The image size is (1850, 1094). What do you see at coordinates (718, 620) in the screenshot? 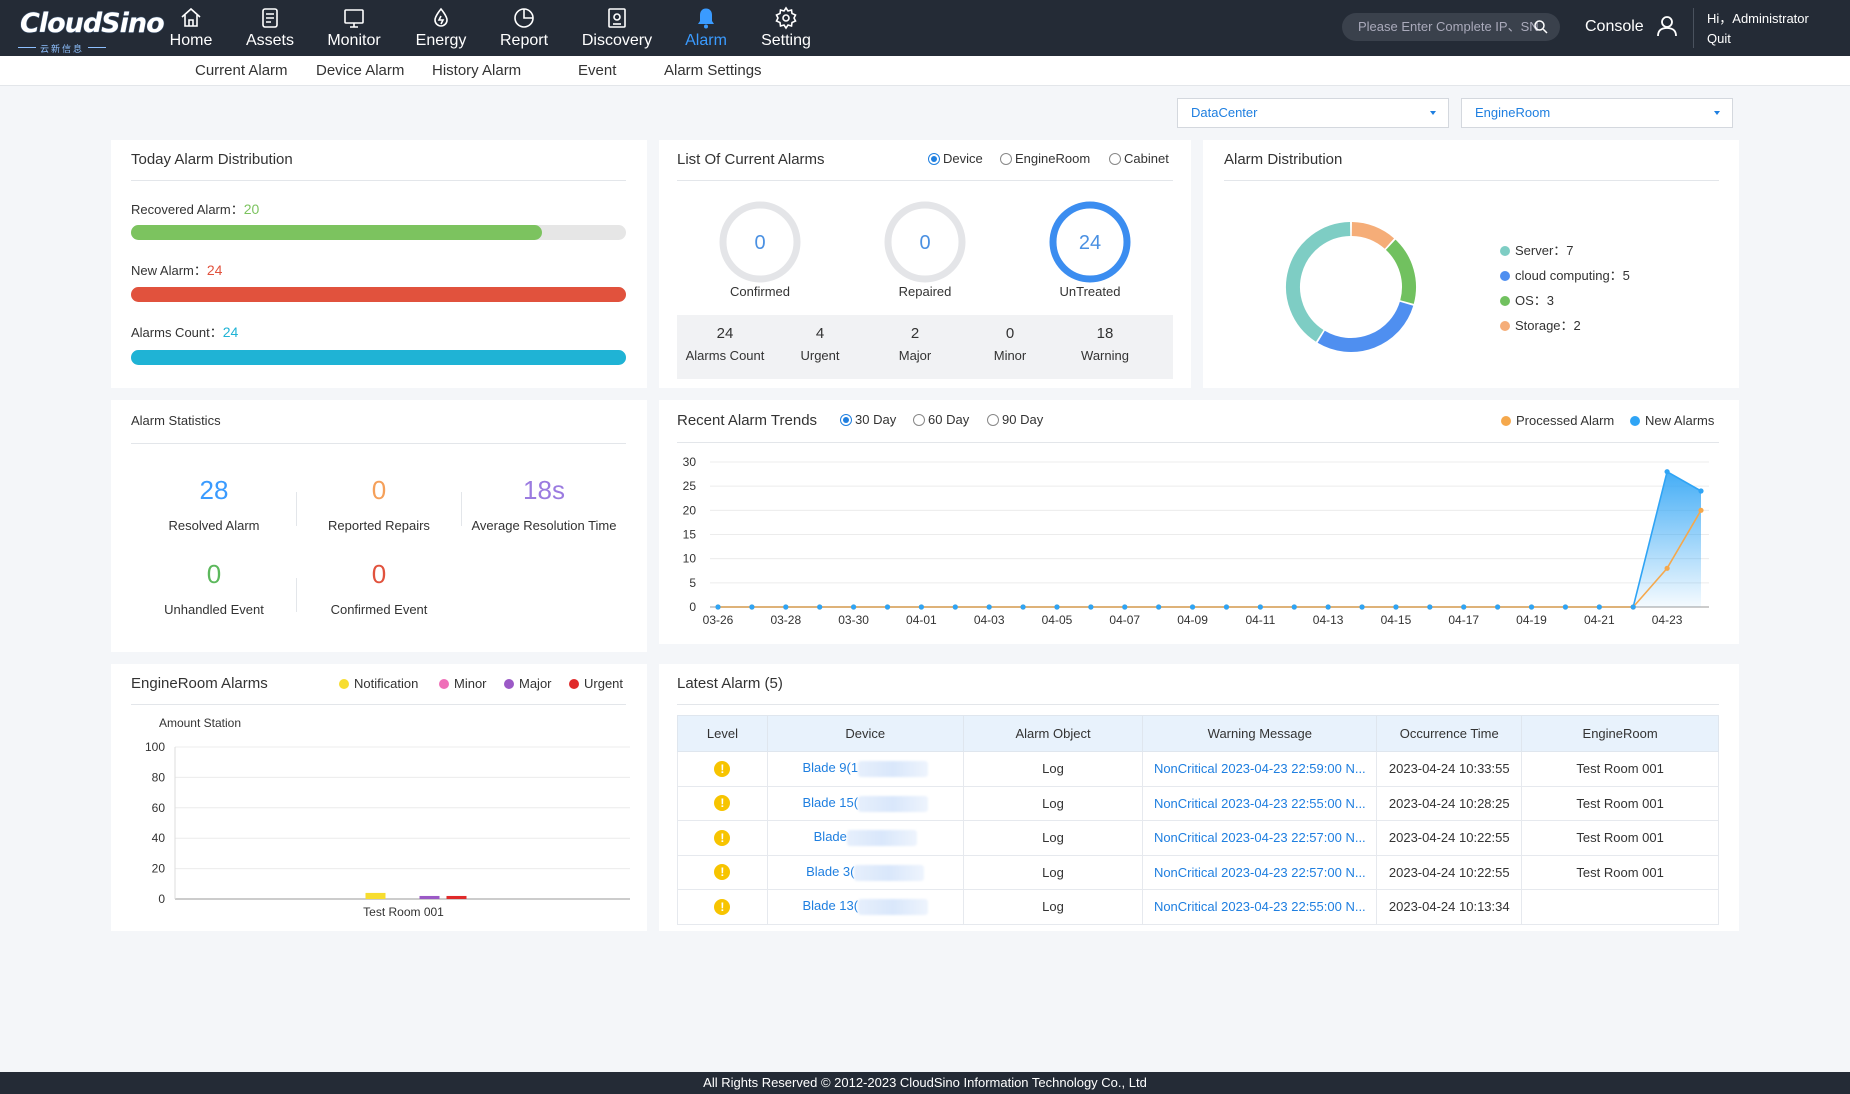
I see `x-tick-label: 03-26` at bounding box center [718, 620].